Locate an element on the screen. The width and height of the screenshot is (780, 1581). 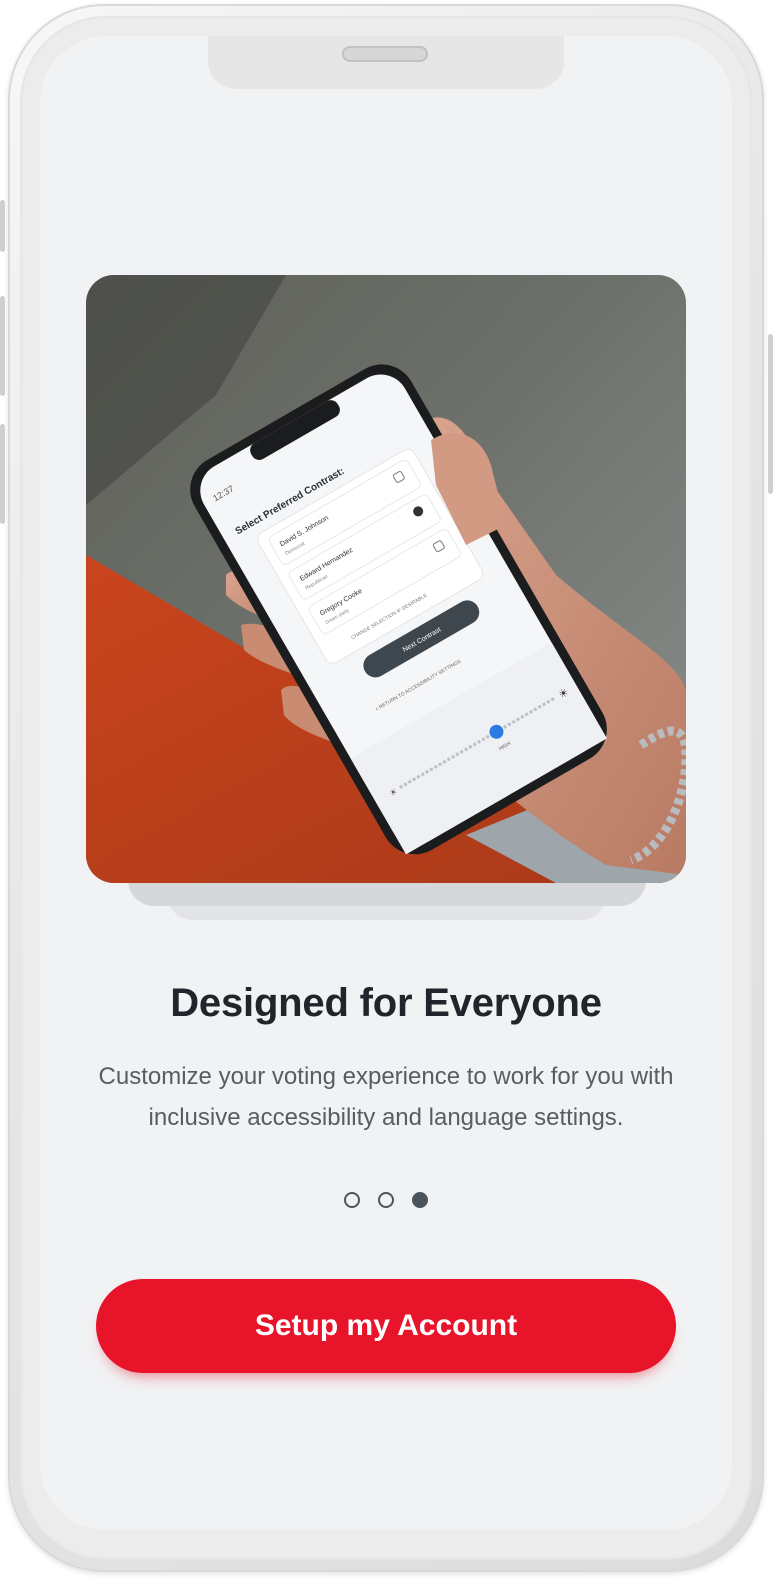
setup-account-button: Setup my Account is located at coordinates (386, 1326).